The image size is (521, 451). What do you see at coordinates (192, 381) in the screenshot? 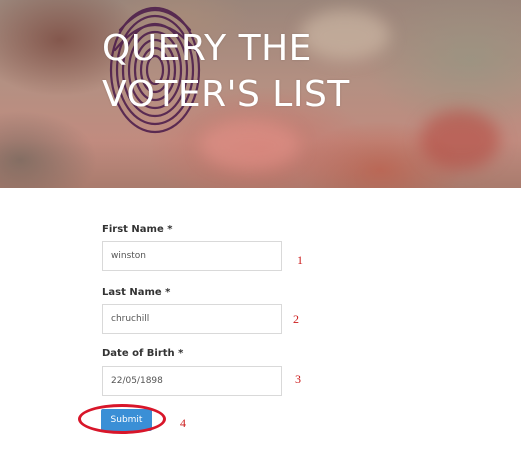
I see `date-of-birth-input` at bounding box center [192, 381].